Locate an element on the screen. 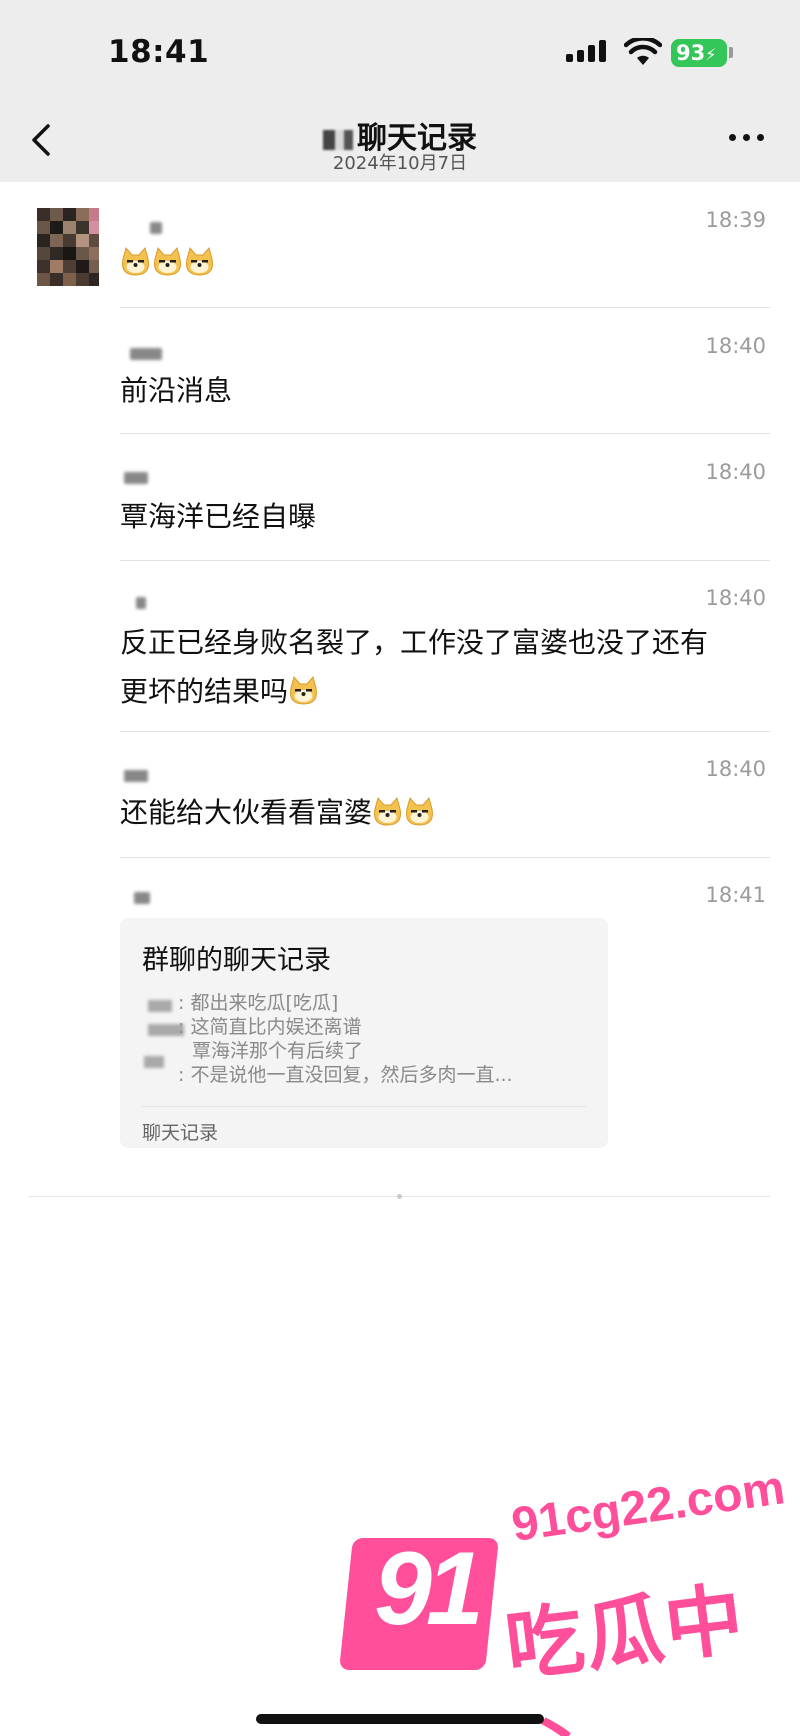 The image size is (800, 1736). message-time: 18:41 is located at coordinates (735, 895).